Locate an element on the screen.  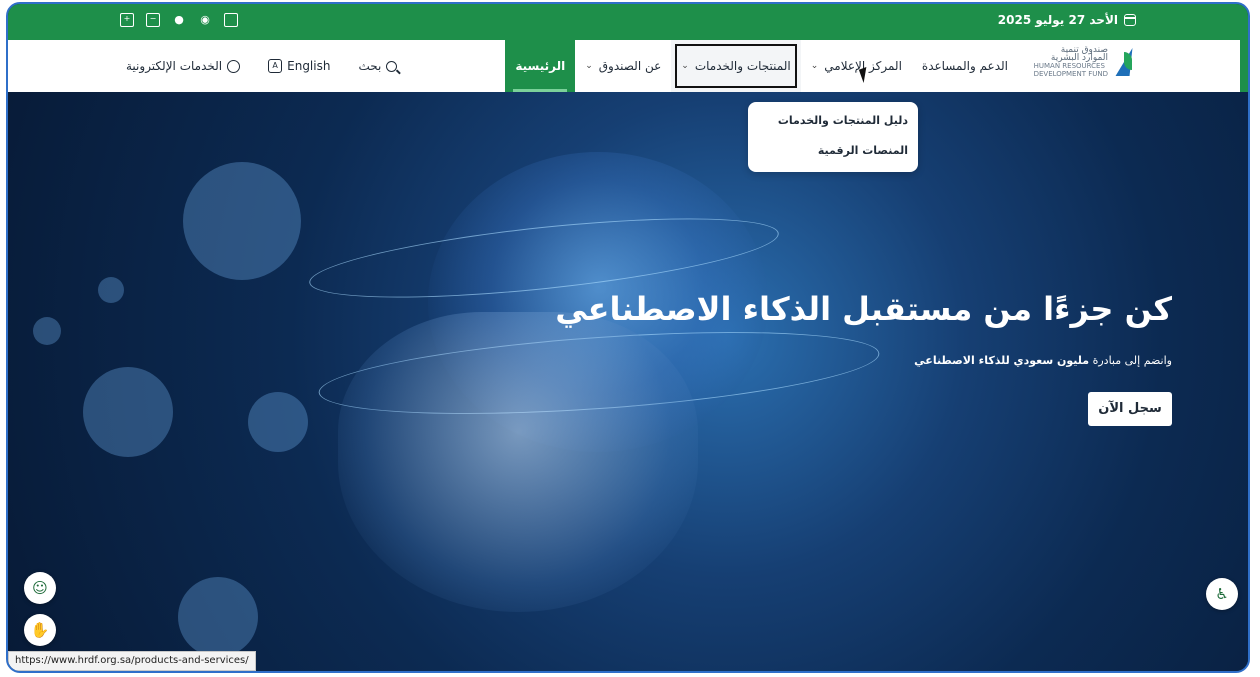
hero-subtitle-pre: وانضم إلى مبادرة is located at coordinates (1130, 360).